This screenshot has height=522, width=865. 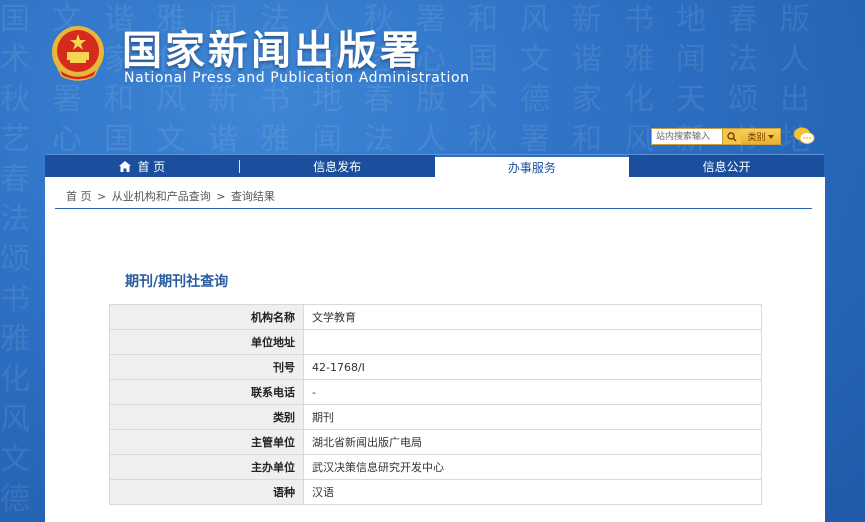 What do you see at coordinates (252, 196) in the screenshot?
I see `breadcrumb-current: 查询结果` at bounding box center [252, 196].